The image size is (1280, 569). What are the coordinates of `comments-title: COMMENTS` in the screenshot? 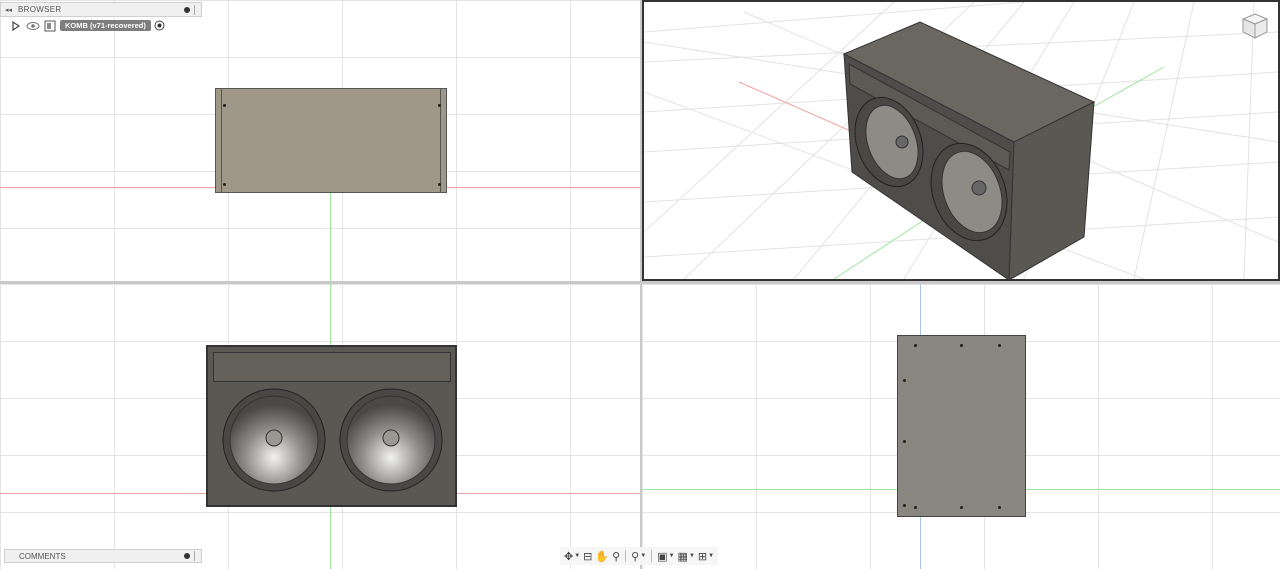 It's located at (42, 556).